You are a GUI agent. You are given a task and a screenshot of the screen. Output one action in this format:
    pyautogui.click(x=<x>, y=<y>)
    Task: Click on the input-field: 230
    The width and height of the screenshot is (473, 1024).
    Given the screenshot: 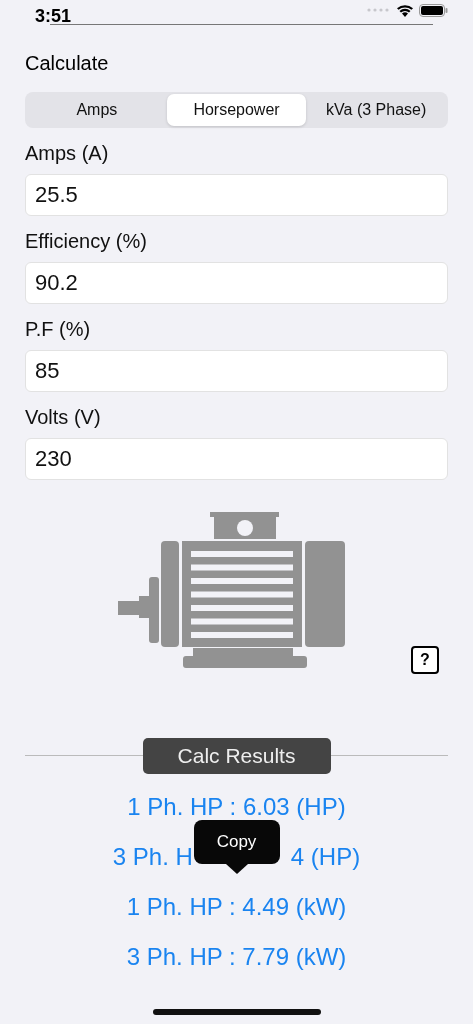 What is the action you would take?
    pyautogui.click(x=236, y=459)
    